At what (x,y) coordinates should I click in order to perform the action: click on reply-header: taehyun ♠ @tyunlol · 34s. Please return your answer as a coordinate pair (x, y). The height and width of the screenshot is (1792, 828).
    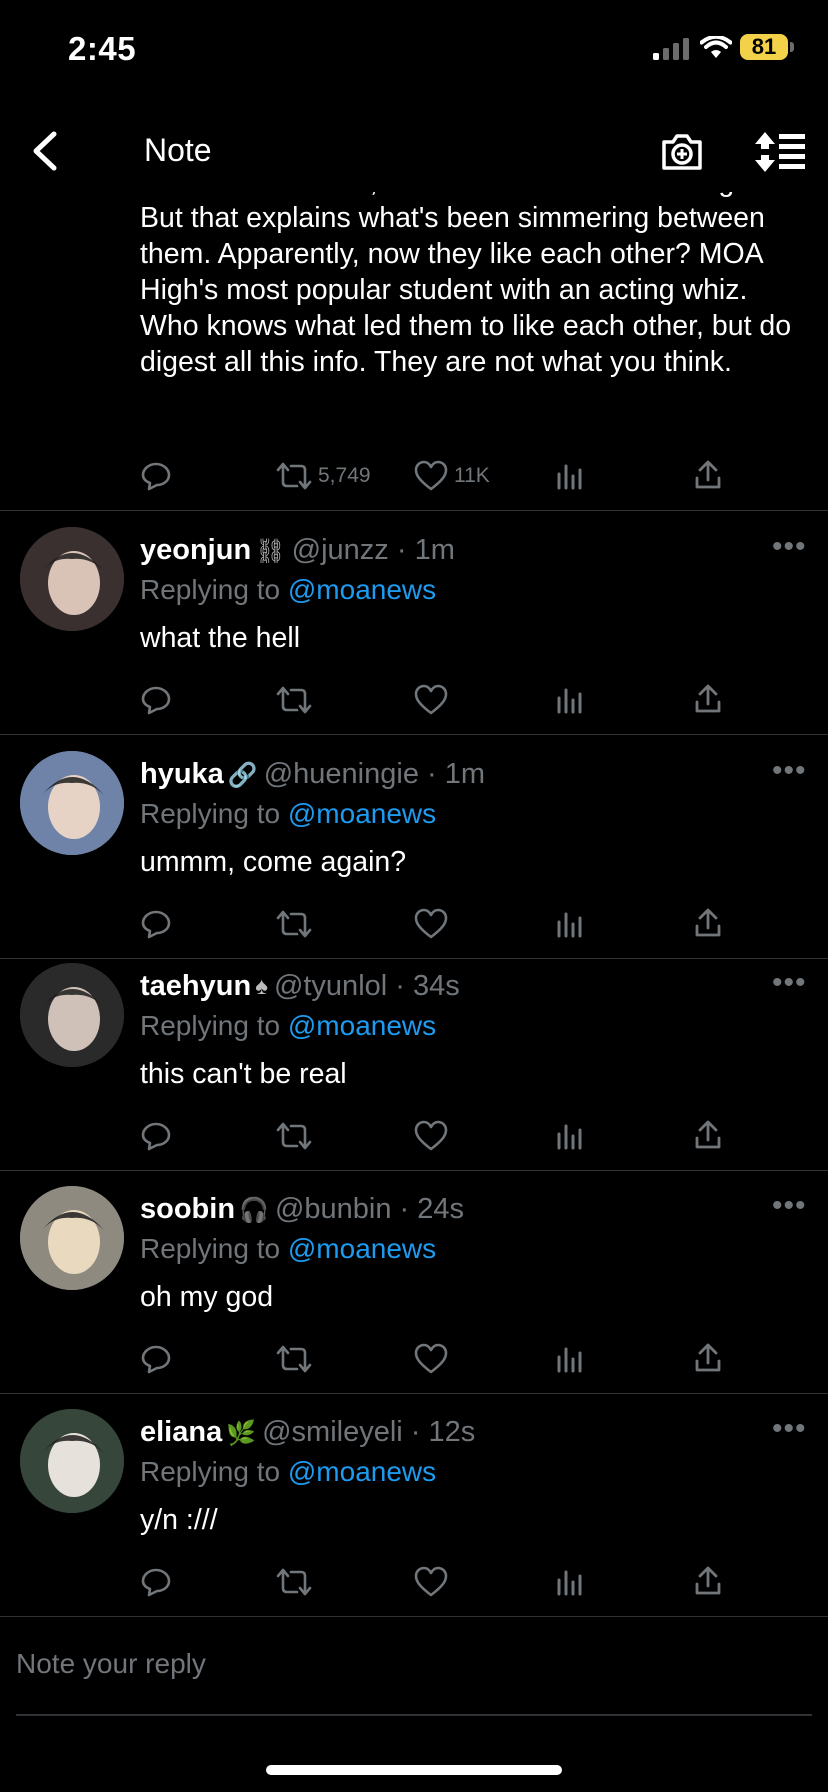
    Looking at the image, I should click on (300, 986).